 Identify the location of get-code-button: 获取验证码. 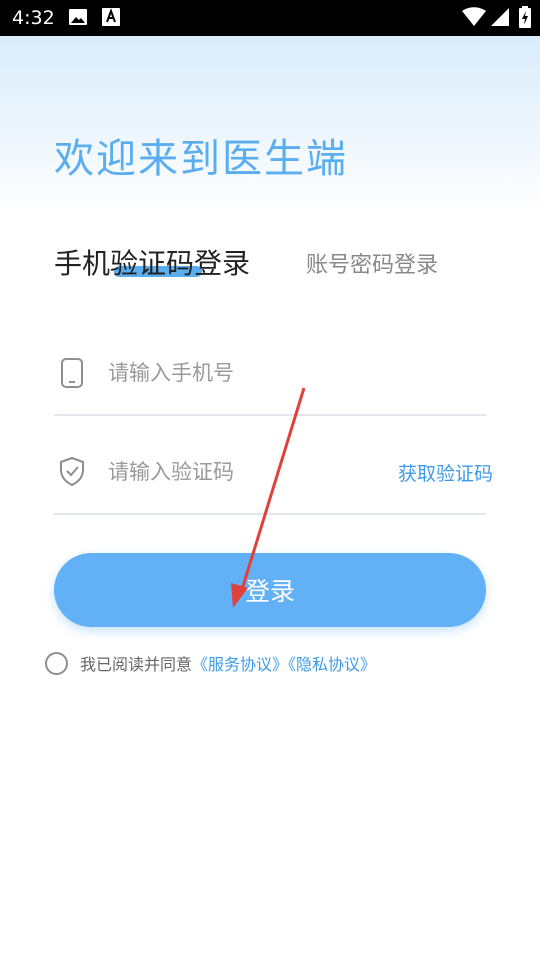
(445, 474).